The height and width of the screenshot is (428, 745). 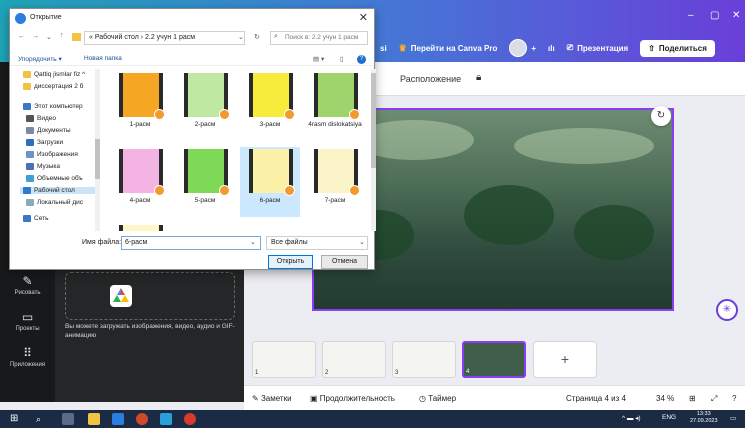 What do you see at coordinates (46, 119) in the screenshot?
I see `nav-item-label: Видео` at bounding box center [46, 119].